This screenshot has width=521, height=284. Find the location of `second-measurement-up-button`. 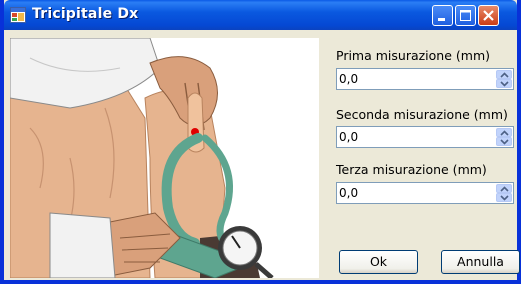

second-measurement-up-button is located at coordinates (504, 132).